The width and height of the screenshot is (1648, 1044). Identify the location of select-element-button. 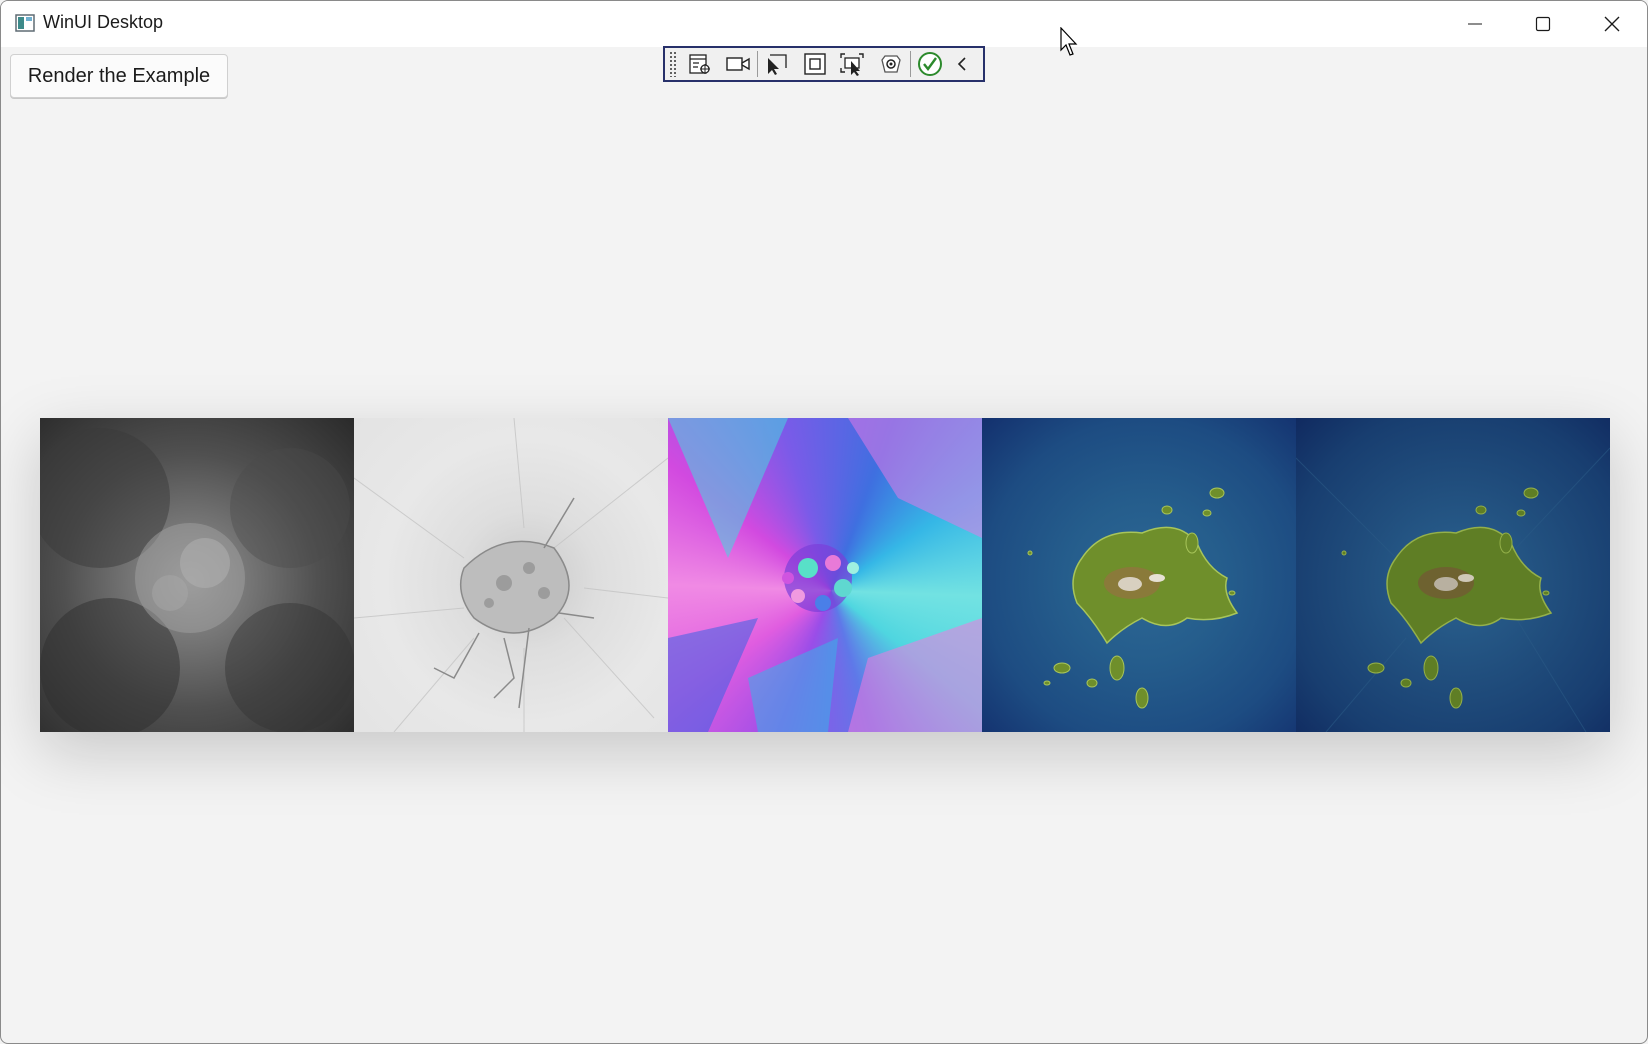
(777, 64).